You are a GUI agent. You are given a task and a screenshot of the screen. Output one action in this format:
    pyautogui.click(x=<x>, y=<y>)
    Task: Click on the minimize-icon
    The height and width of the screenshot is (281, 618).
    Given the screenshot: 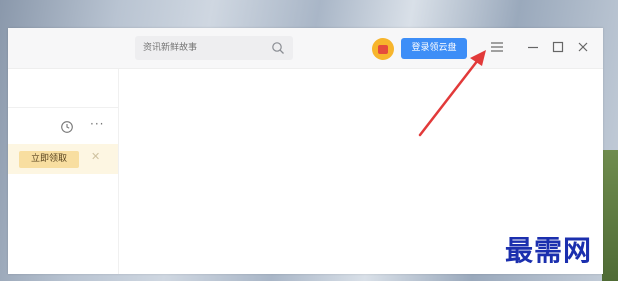 What is the action you would take?
    pyautogui.click(x=533, y=47)
    